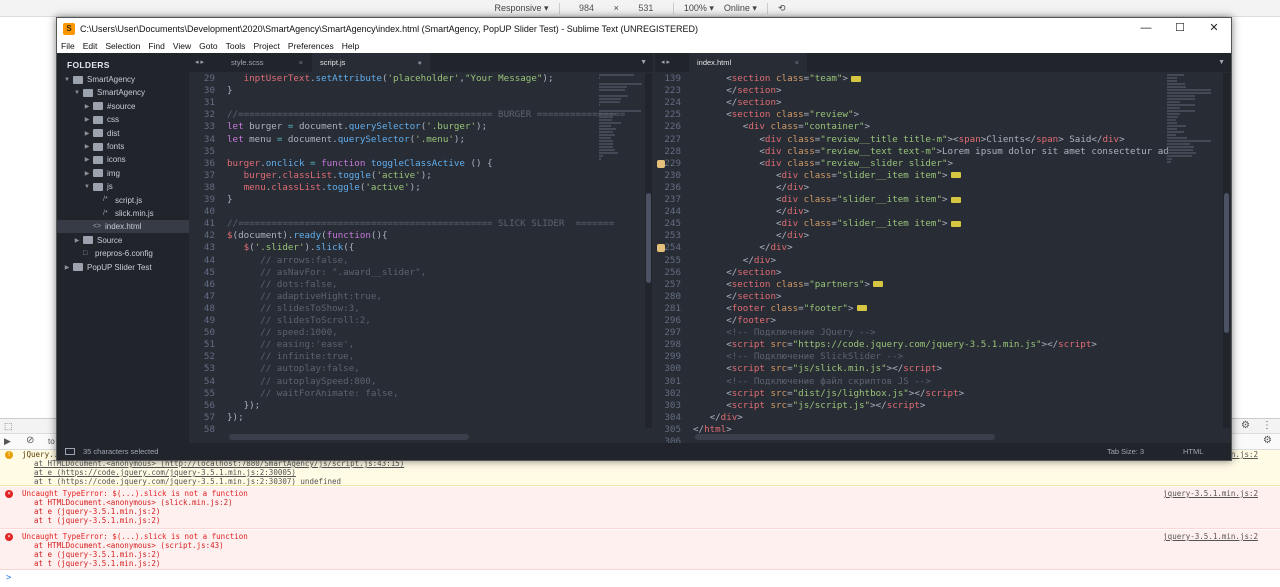 Image resolution: width=1280 pixels, height=587 pixels. I want to click on menu-project: Project, so click(266, 46).